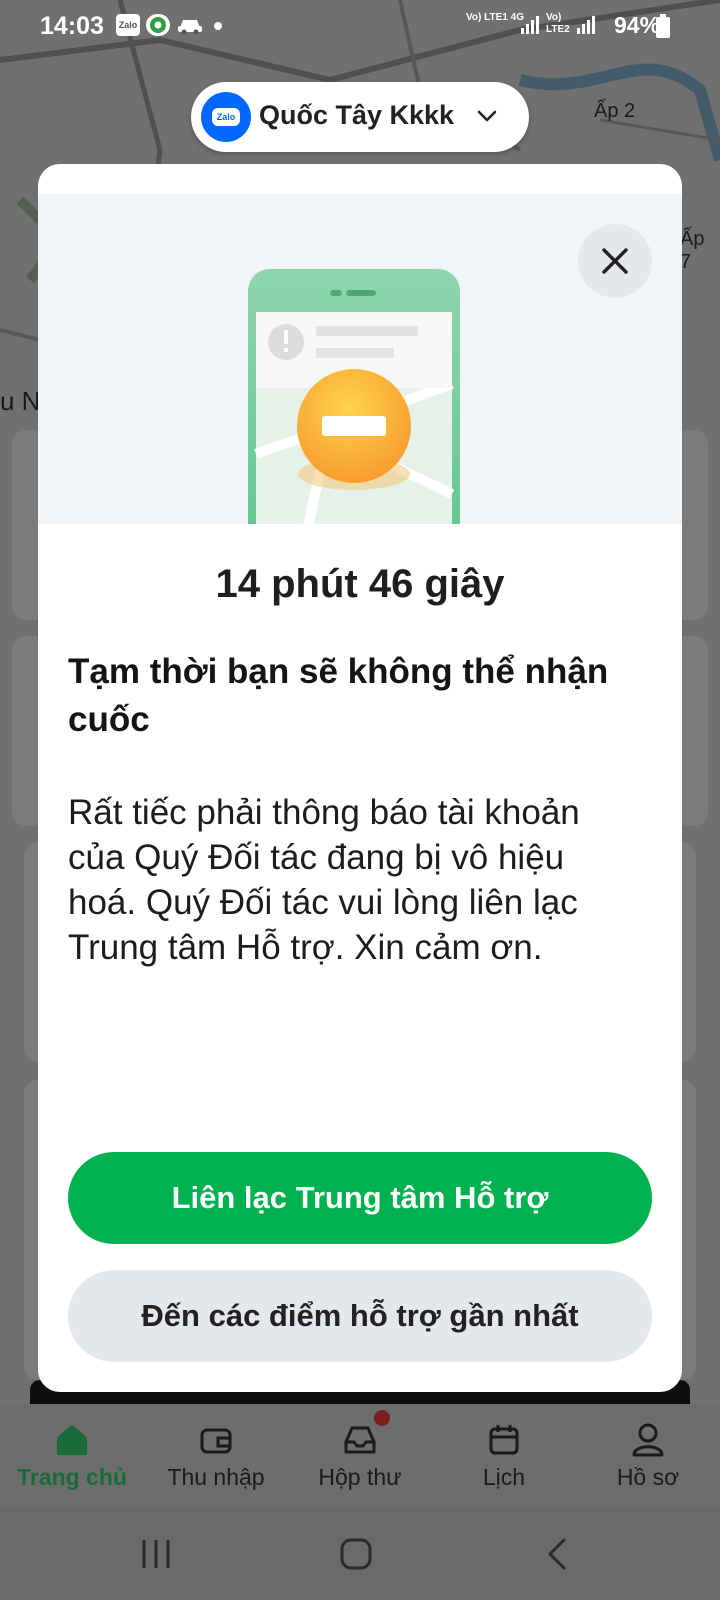 The image size is (720, 1600). What do you see at coordinates (128, 25) in the screenshot?
I see `zalo-notification-icon: Zalo` at bounding box center [128, 25].